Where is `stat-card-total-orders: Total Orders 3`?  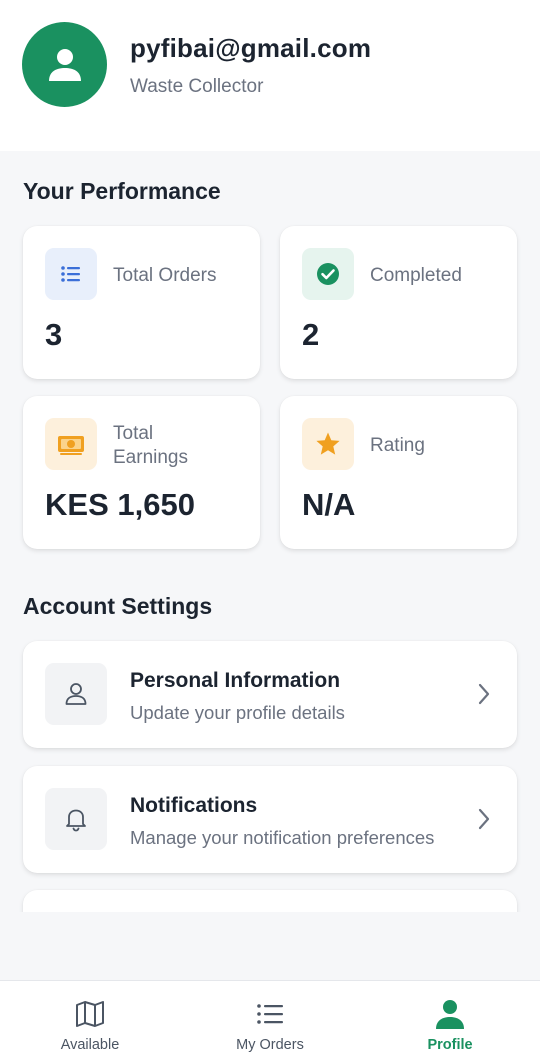
stat-card-total-orders: Total Orders 3 is located at coordinates (141, 302).